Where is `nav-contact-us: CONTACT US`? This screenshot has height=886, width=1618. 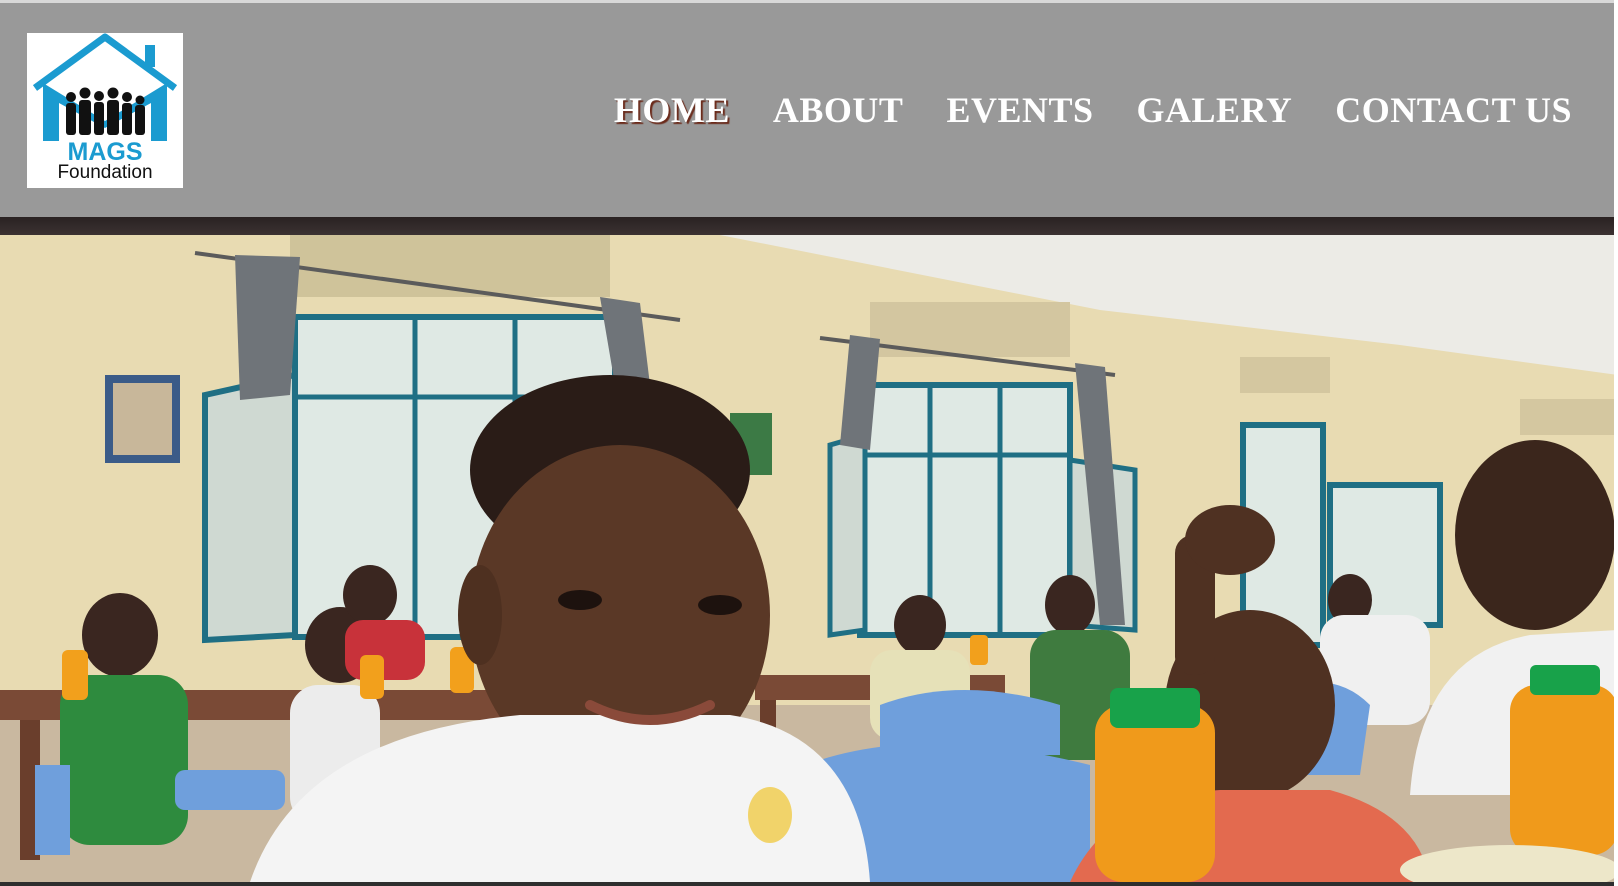
nav-contact-us: CONTACT US is located at coordinates (1453, 110).